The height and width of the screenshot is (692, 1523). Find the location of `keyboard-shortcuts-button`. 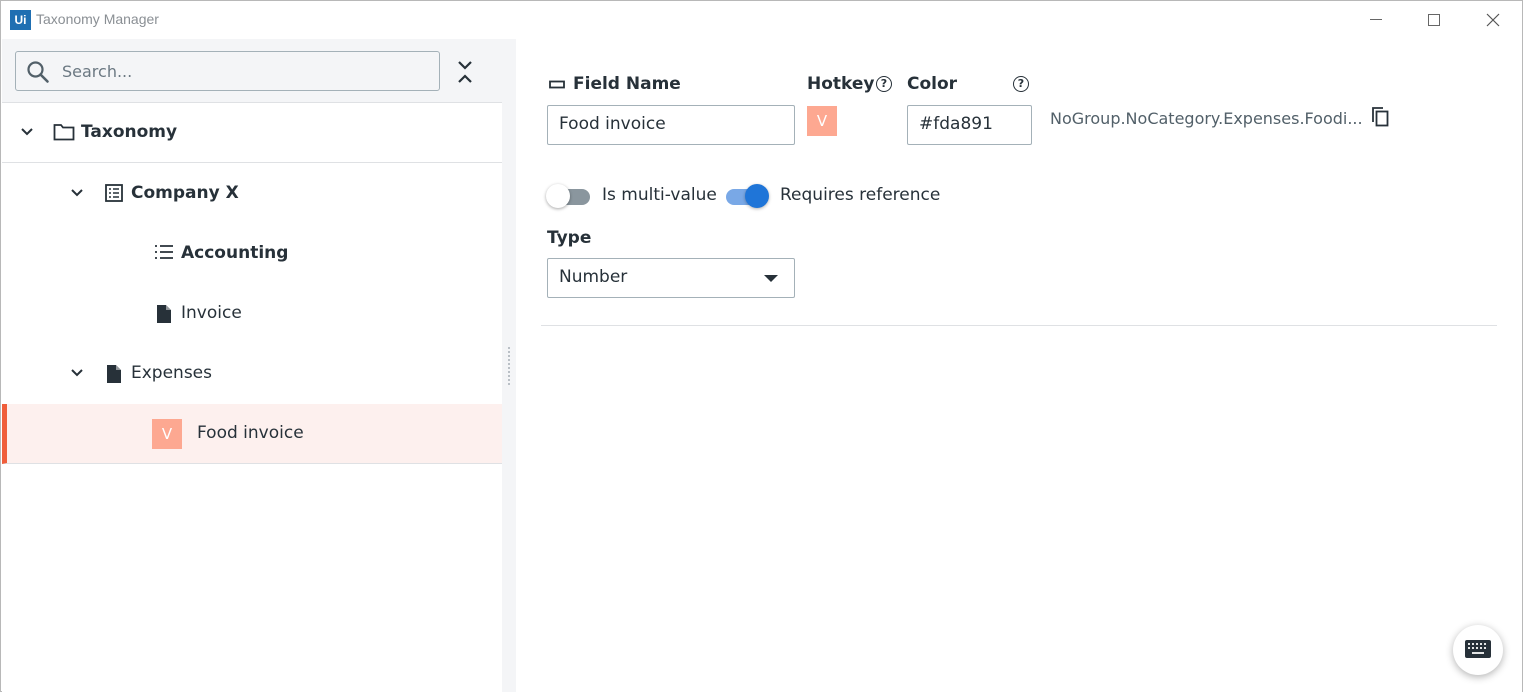

keyboard-shortcuts-button is located at coordinates (1478, 650).